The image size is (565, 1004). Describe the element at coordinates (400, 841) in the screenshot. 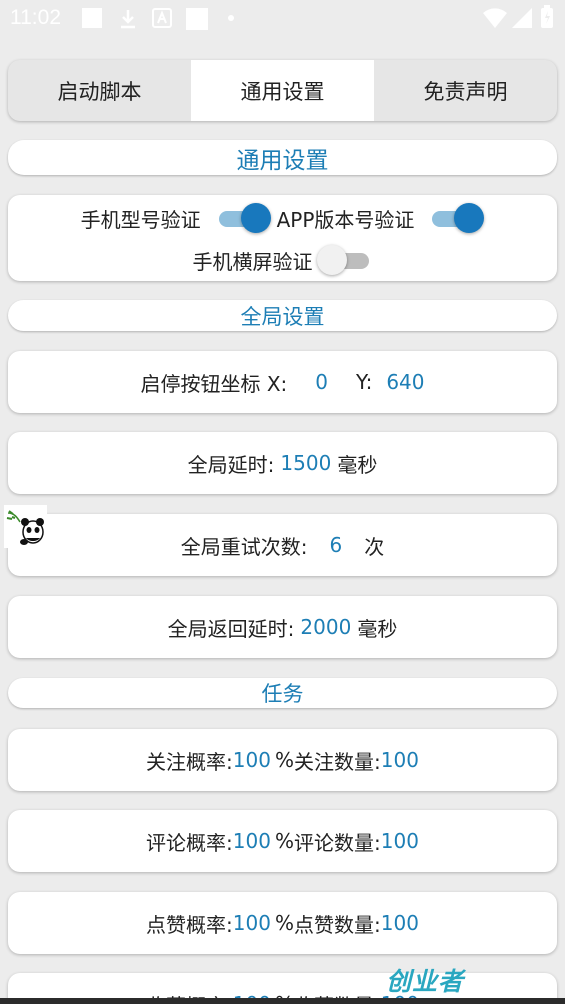

I see `comment-count-input: 100` at that location.